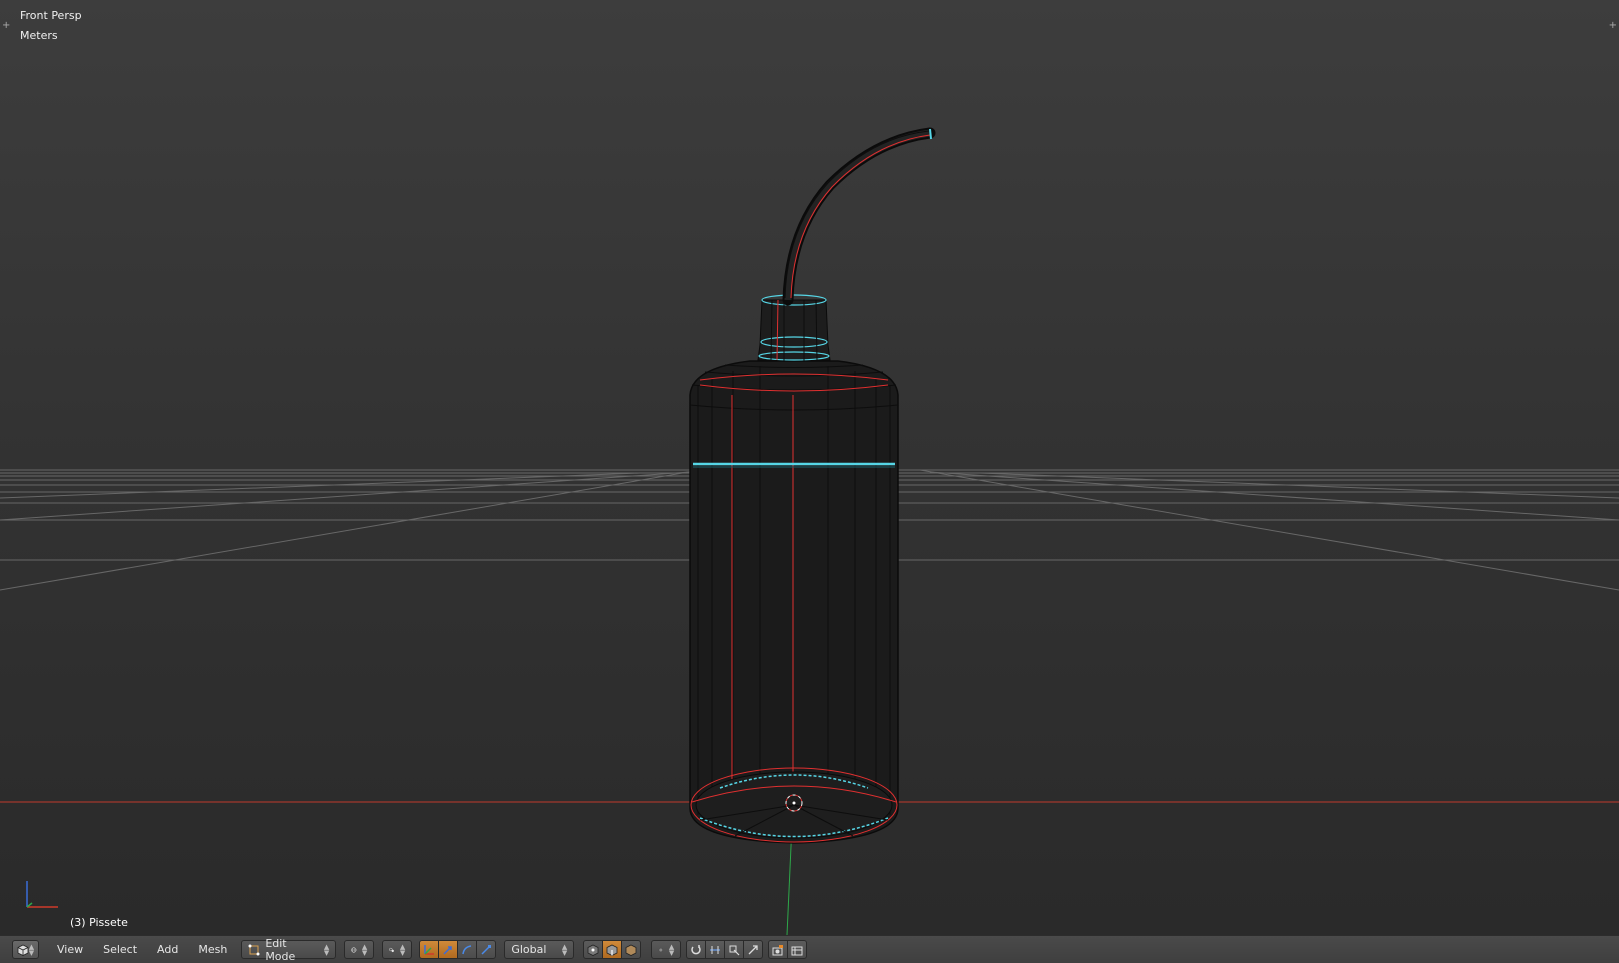  I want to click on manipulator-toggle-button, so click(429, 949).